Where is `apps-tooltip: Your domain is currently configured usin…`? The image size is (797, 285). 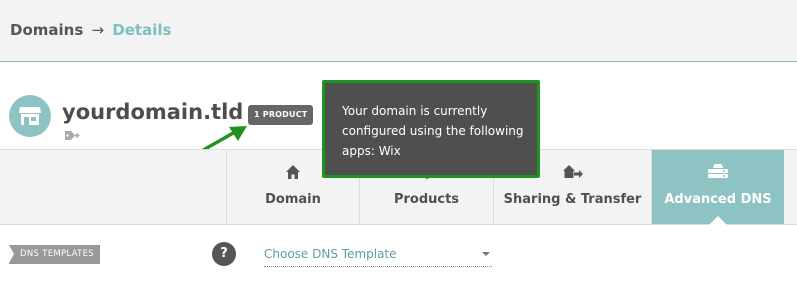
apps-tooltip: Your domain is currently configured usin… is located at coordinates (431, 129).